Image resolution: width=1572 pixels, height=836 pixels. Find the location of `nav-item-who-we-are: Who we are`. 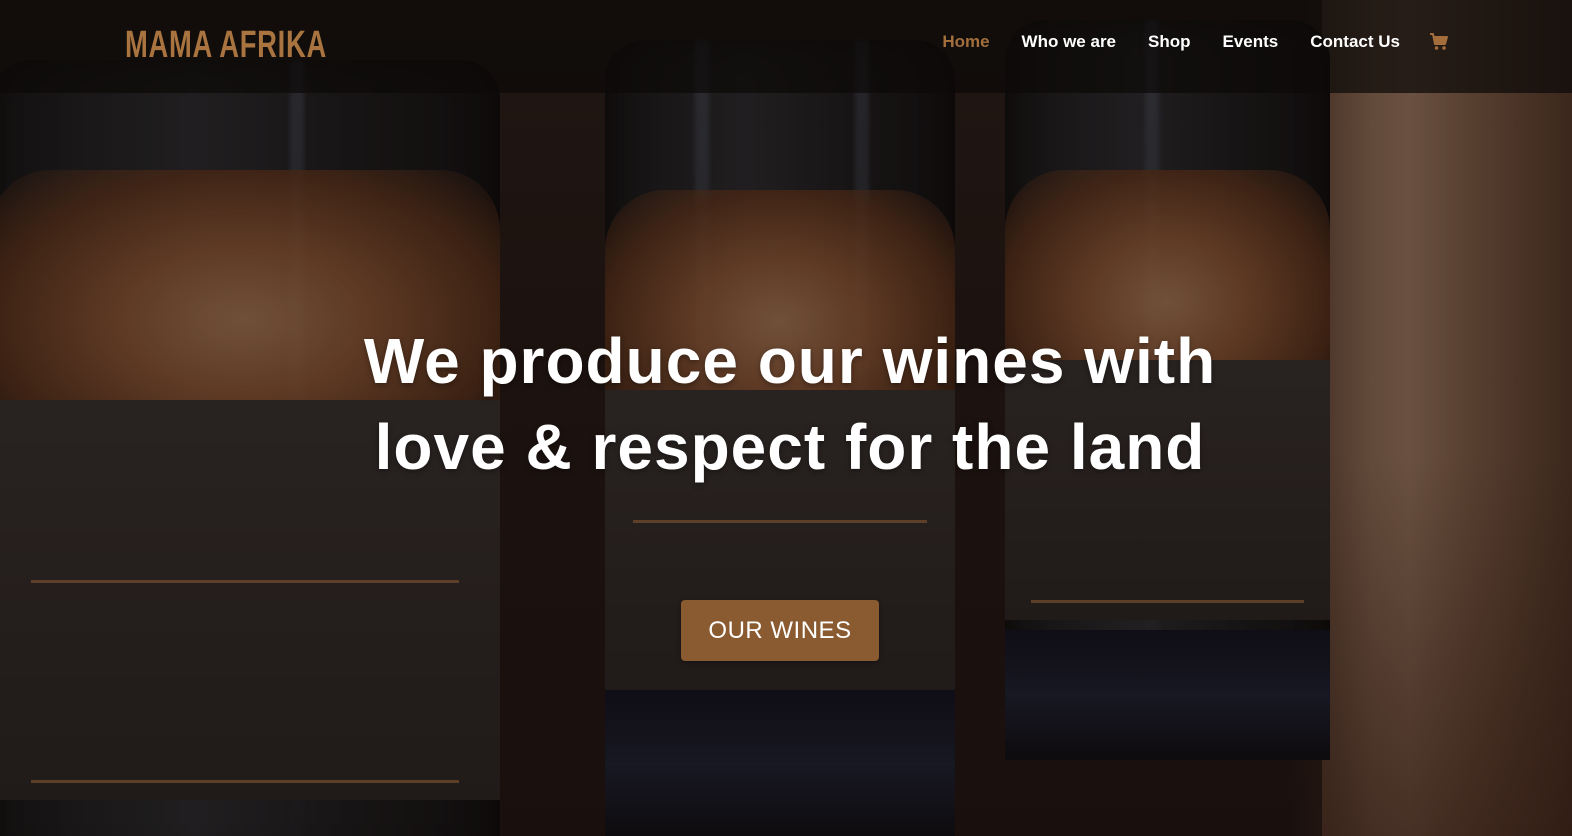

nav-item-who-we-are: Who we are is located at coordinates (1069, 42).